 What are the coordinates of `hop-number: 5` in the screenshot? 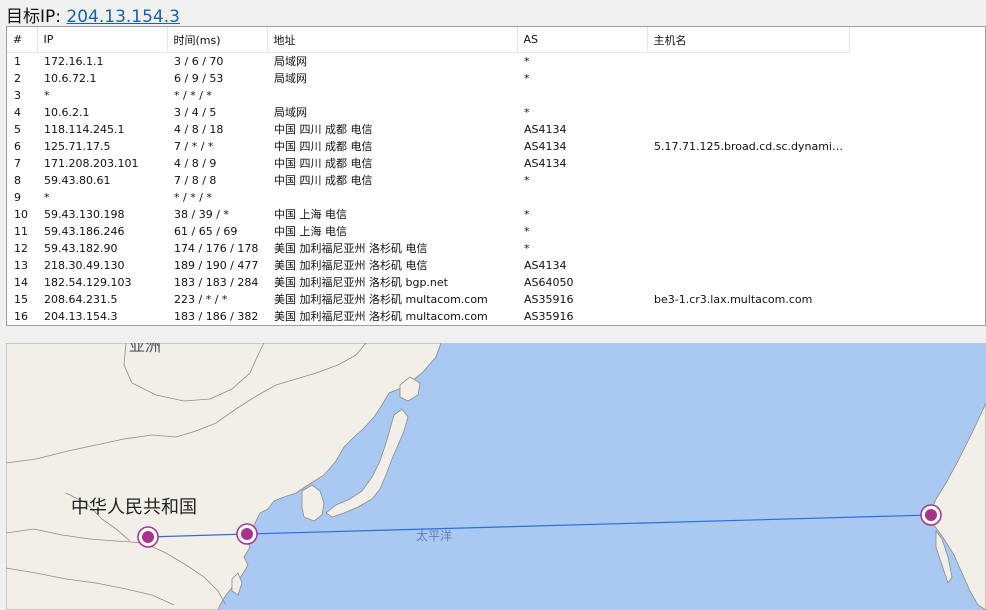 It's located at (17, 129).